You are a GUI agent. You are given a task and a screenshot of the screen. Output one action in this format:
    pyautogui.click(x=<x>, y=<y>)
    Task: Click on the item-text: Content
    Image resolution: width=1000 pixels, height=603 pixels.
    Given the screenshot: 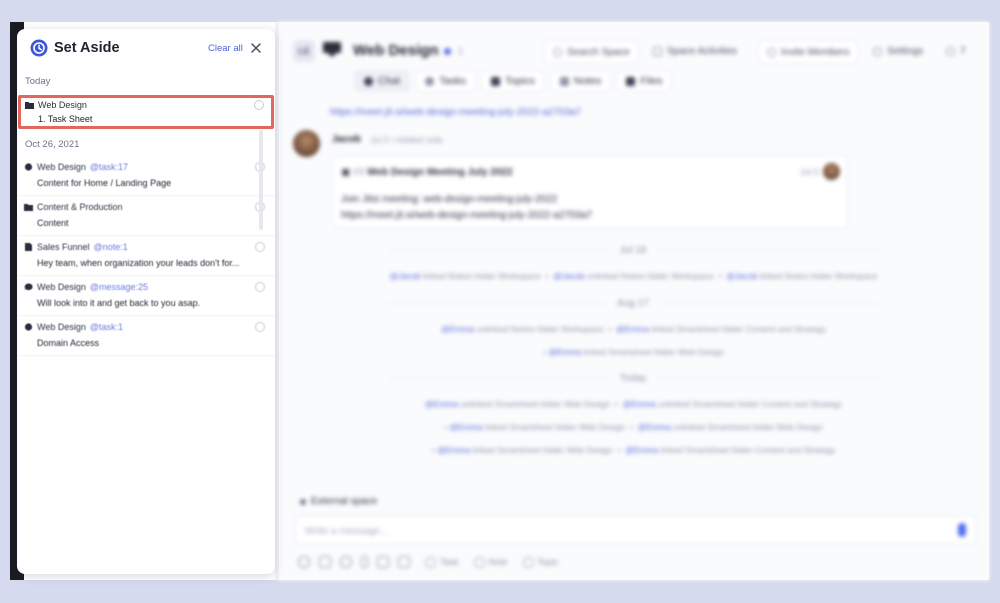 What is the action you would take?
    pyautogui.click(x=53, y=223)
    